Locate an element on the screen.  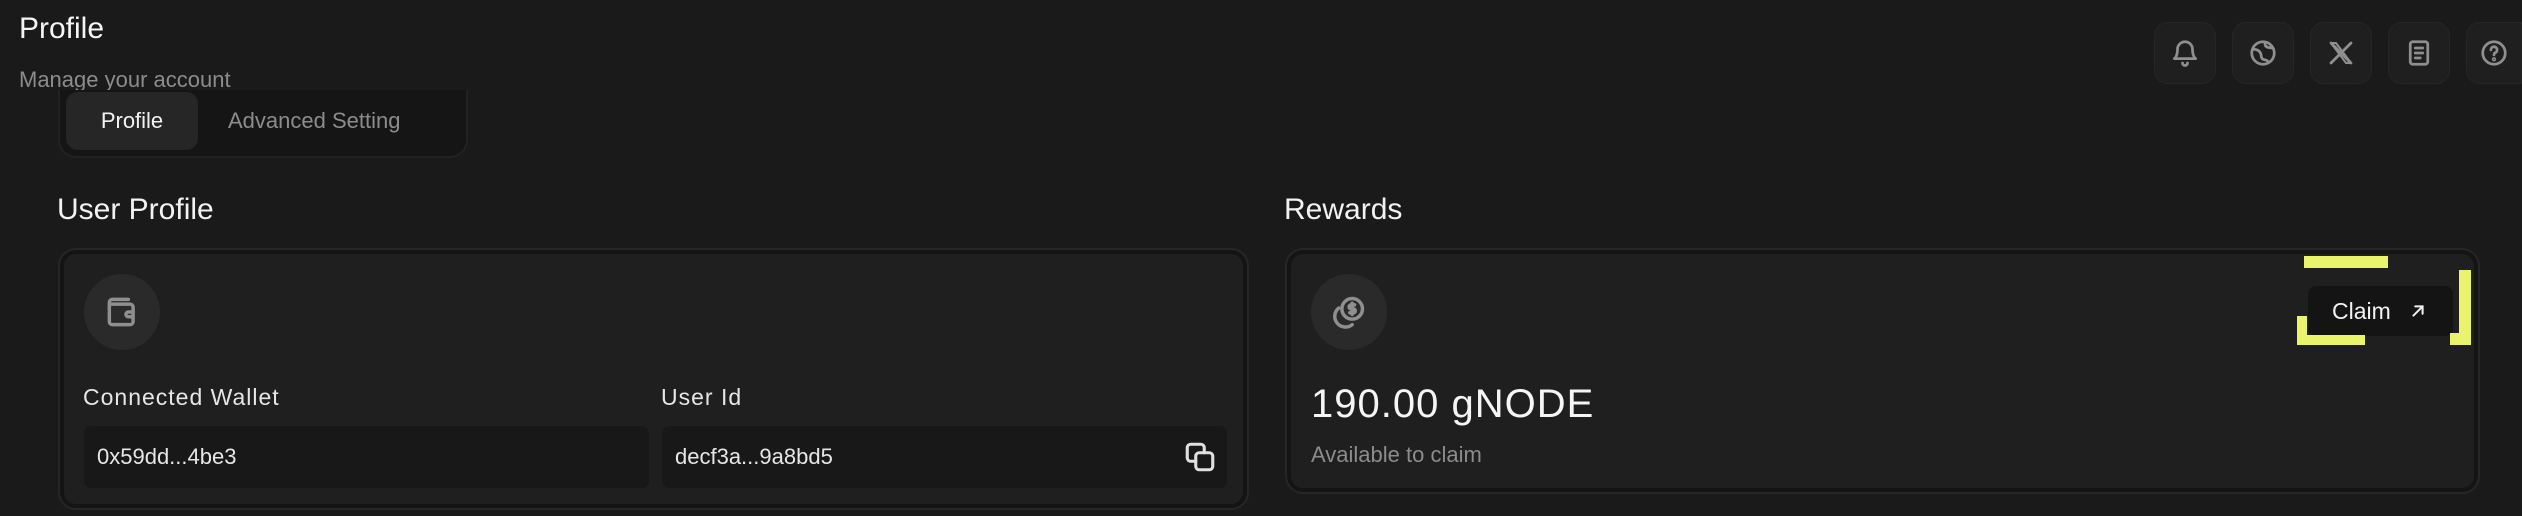
top-toolbar is located at coordinates (2338, 53).